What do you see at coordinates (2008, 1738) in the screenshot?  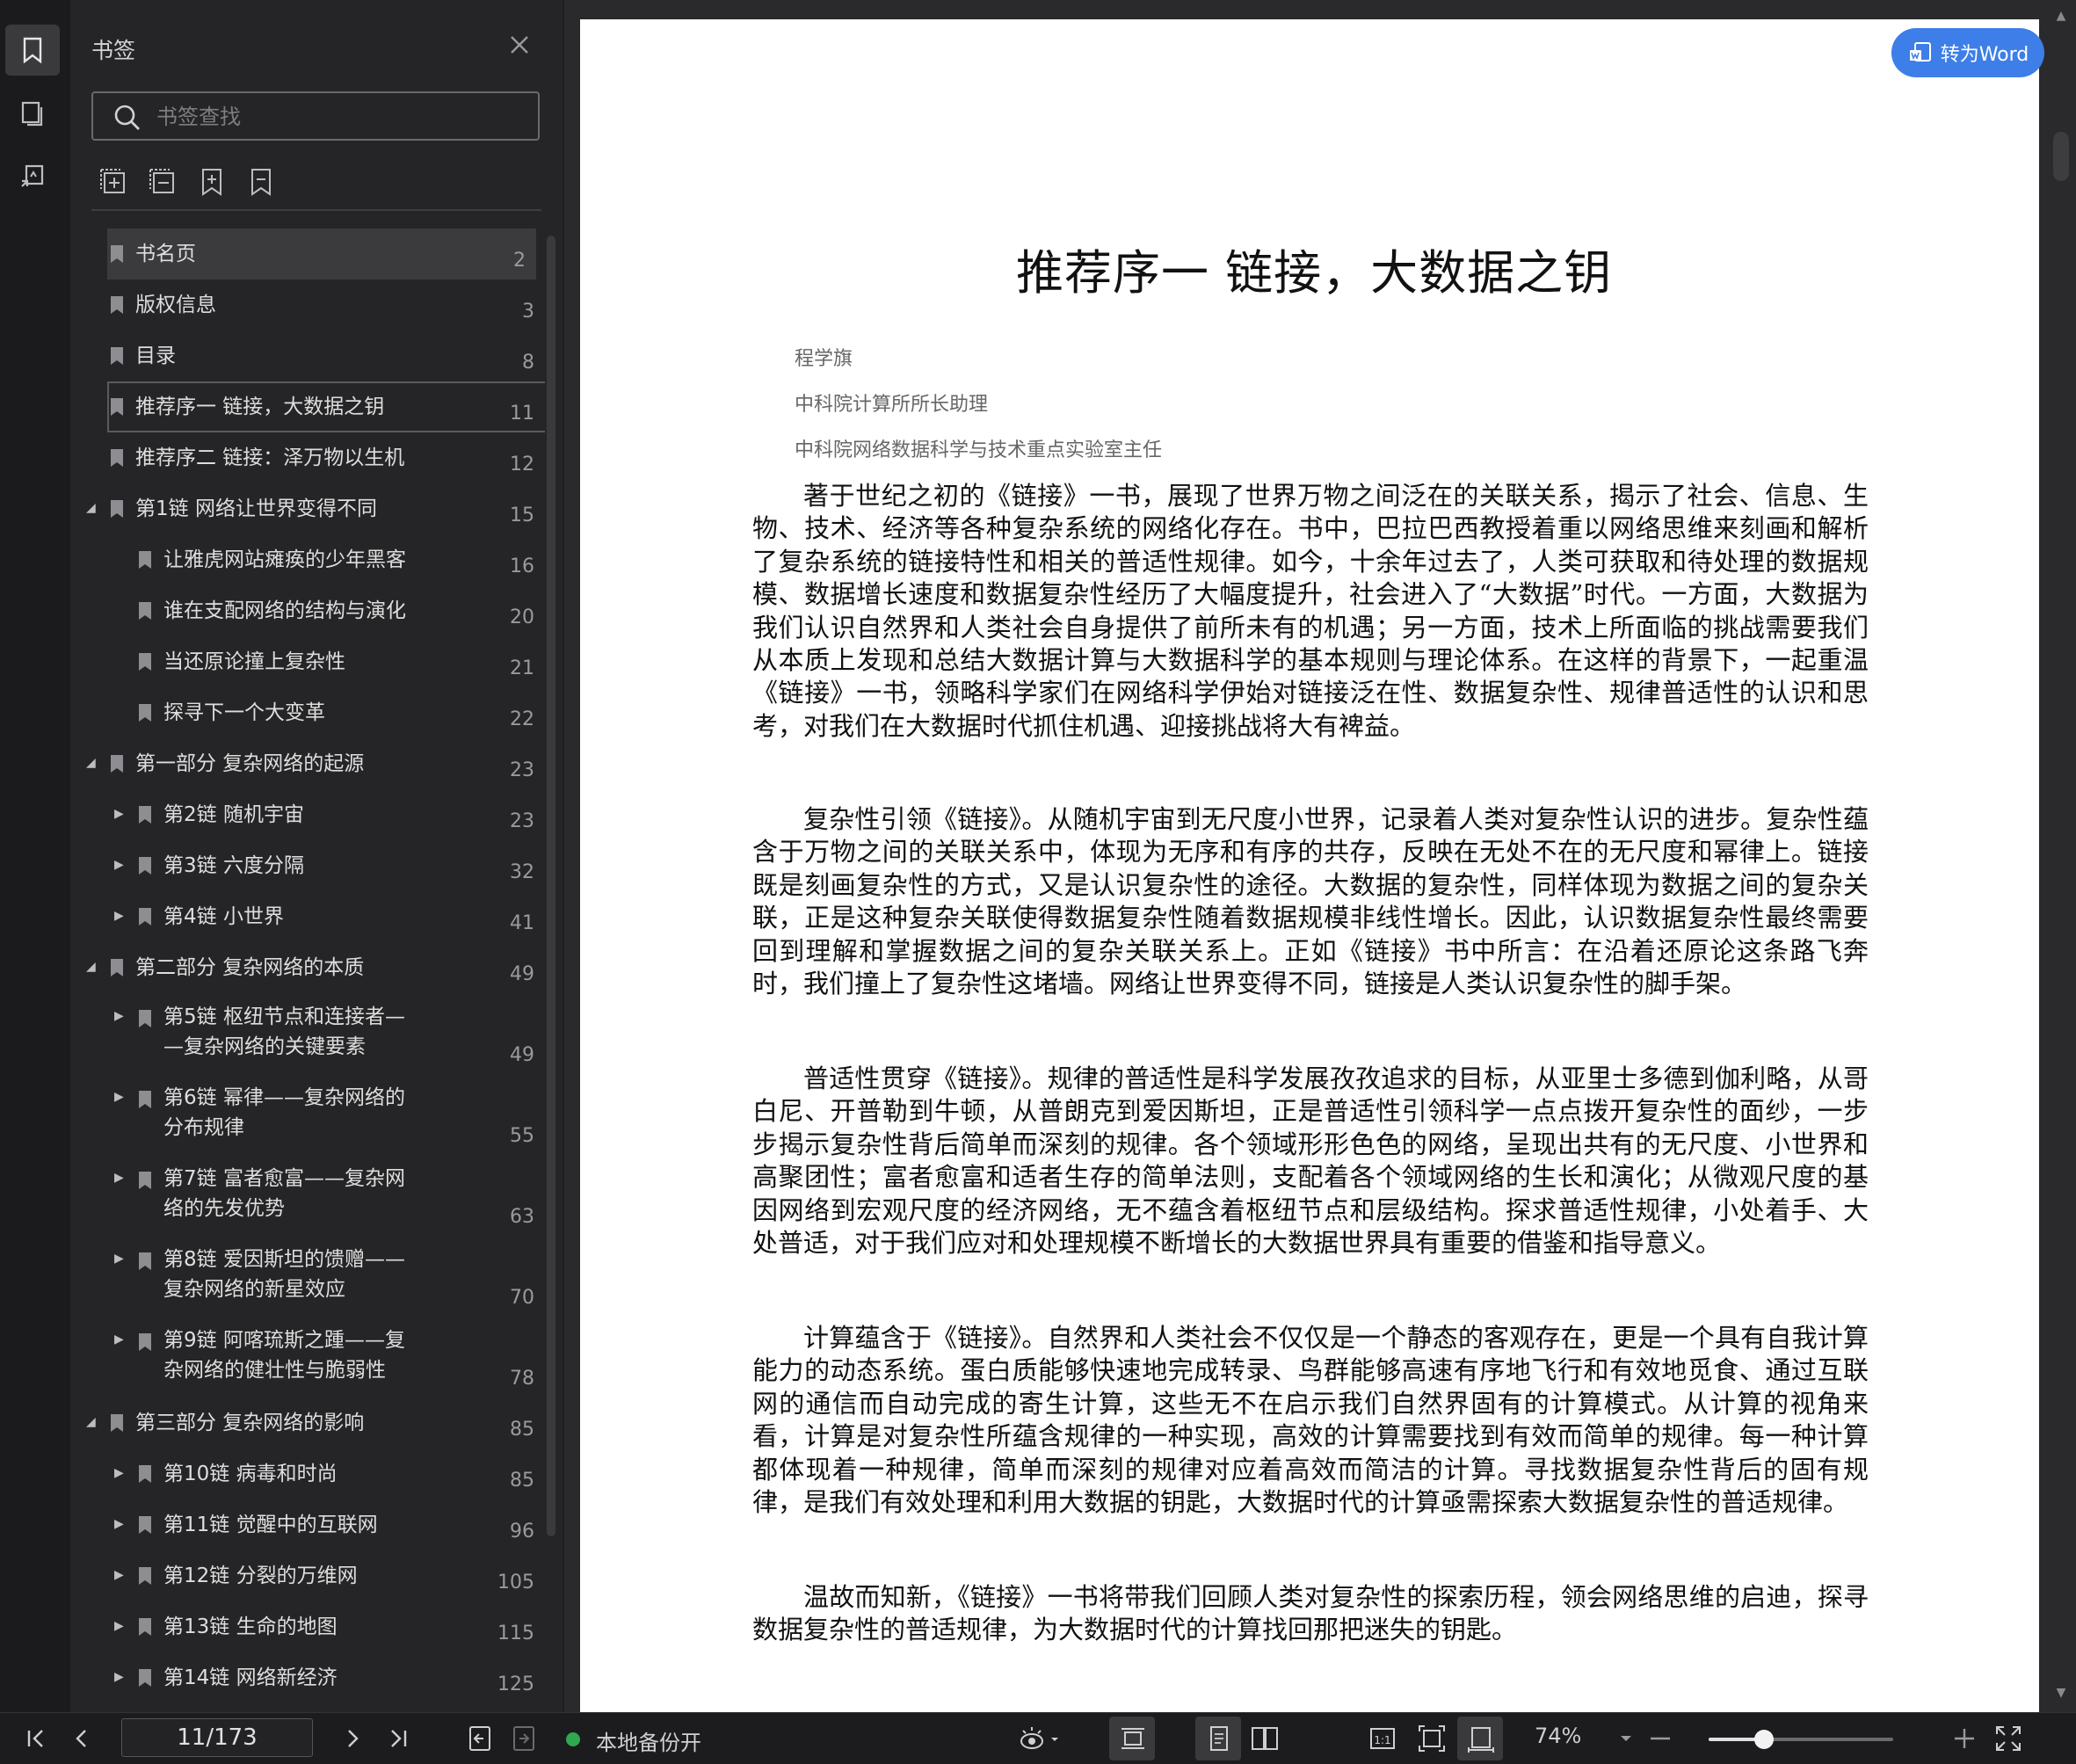 I see `fullscreen-button` at bounding box center [2008, 1738].